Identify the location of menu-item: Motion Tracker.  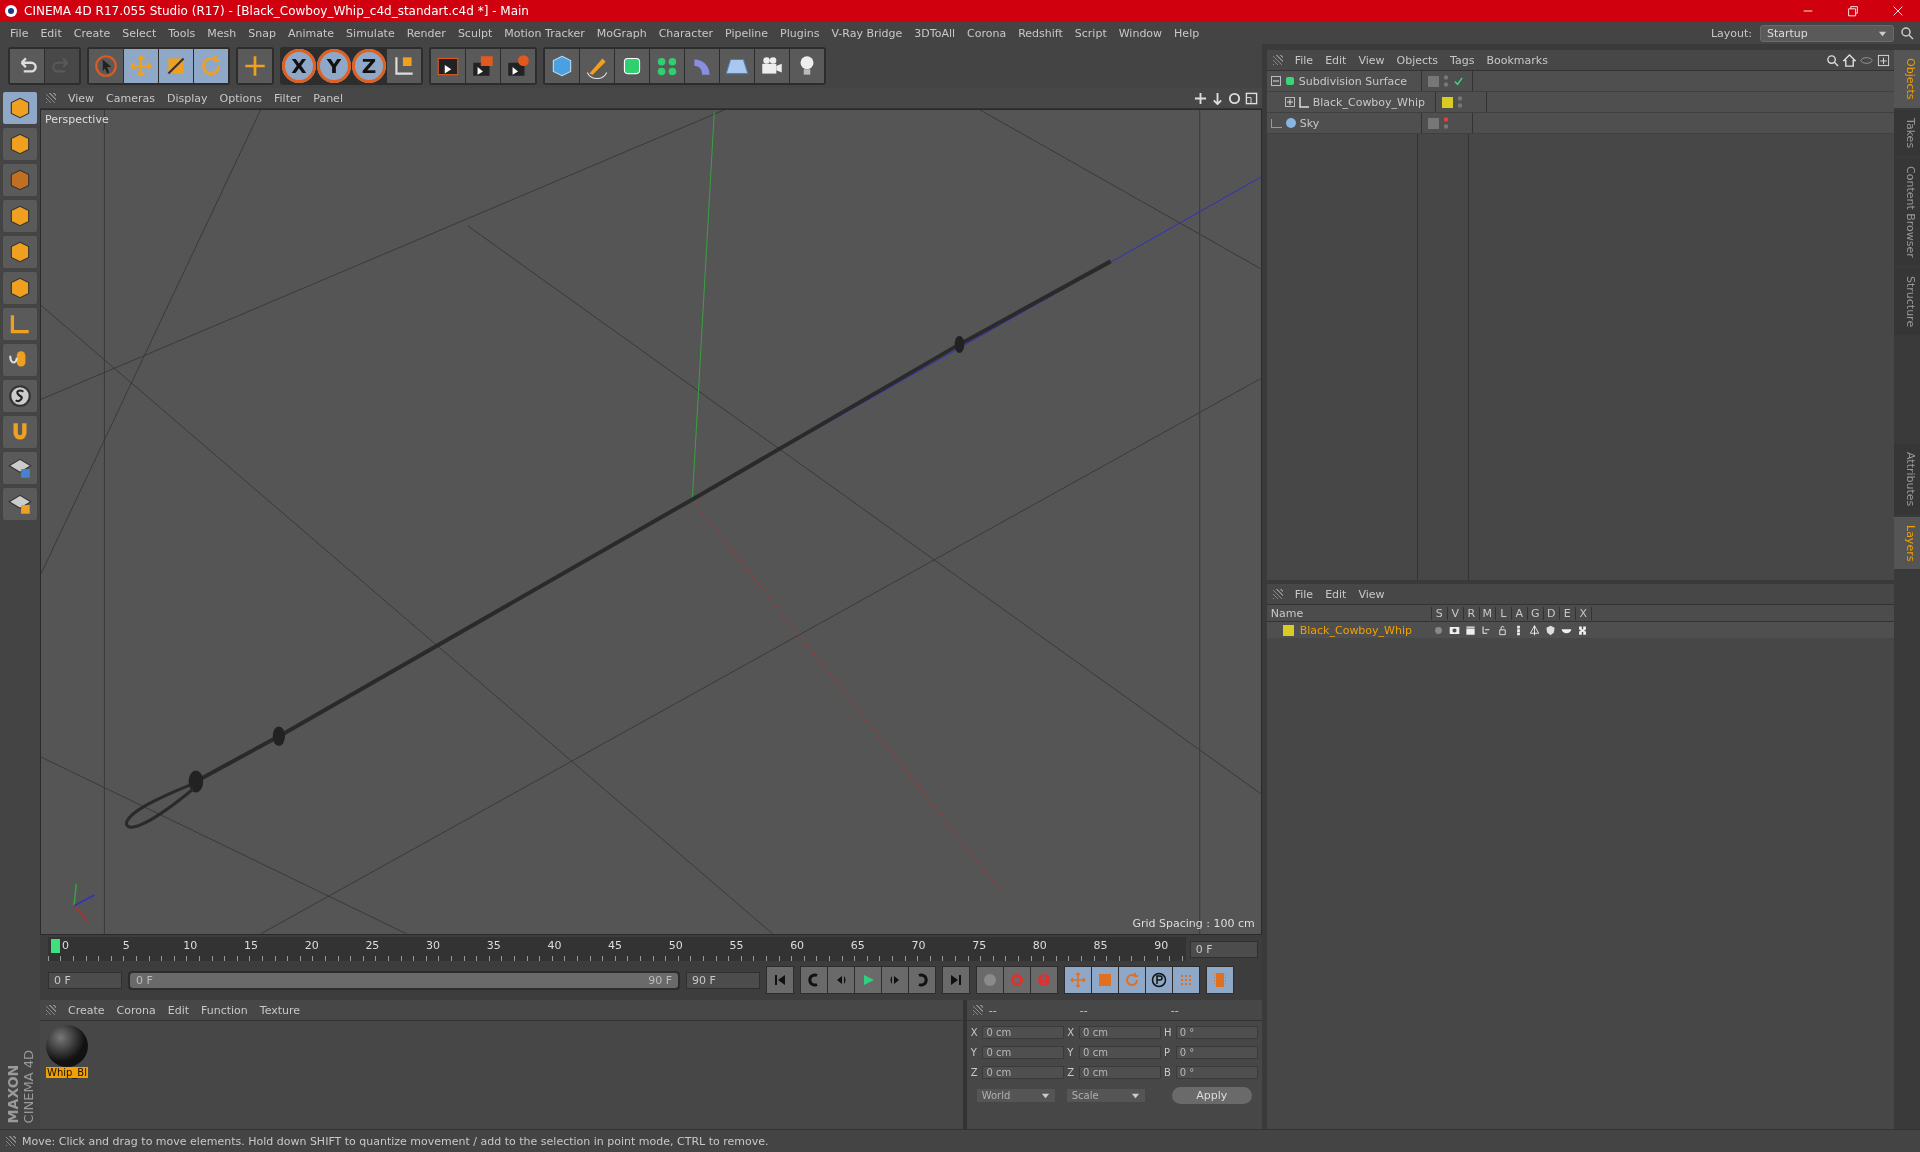
(544, 33).